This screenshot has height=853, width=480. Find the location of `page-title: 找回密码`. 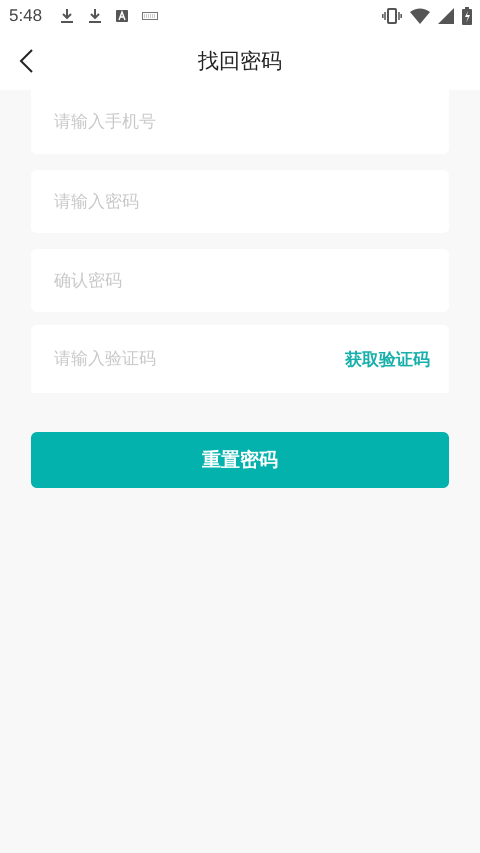

page-title: 找回密码 is located at coordinates (240, 61).